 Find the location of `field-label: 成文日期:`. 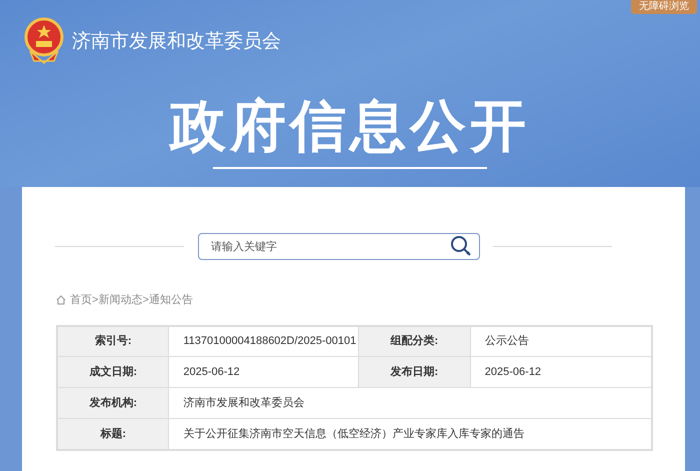

field-label: 成文日期: is located at coordinates (113, 372).